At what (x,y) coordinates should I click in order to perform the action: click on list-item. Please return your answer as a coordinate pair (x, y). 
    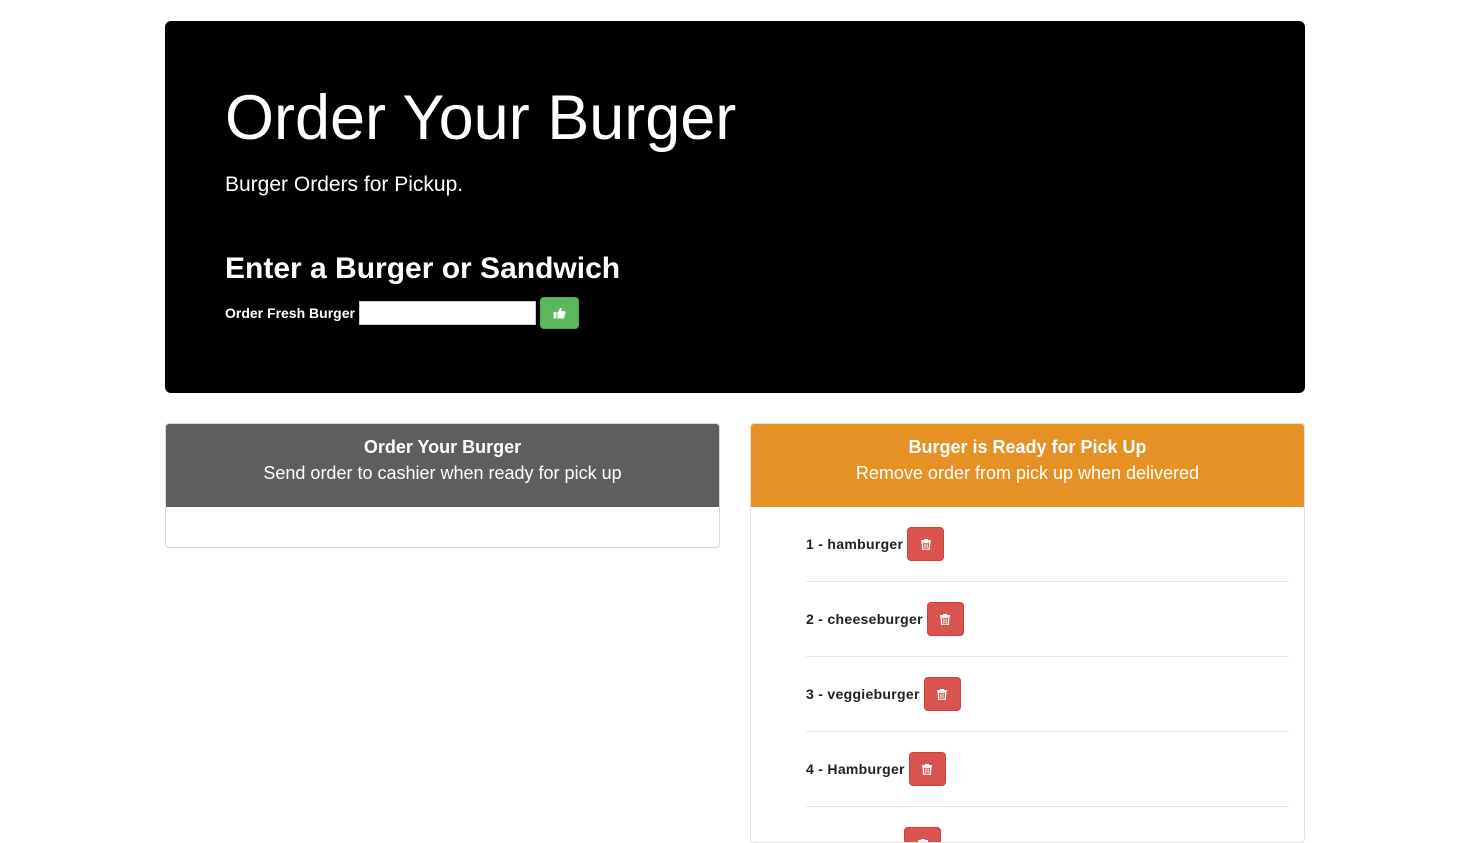
    Looking at the image, I should click on (1047, 825).